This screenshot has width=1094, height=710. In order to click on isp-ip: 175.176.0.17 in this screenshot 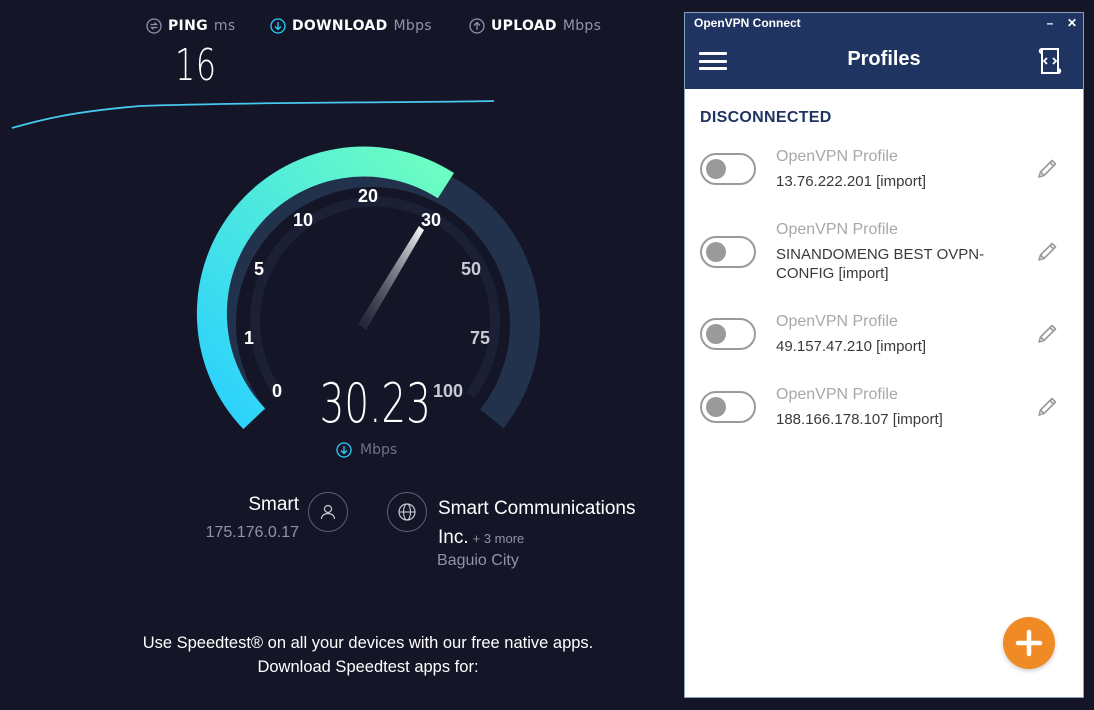, I will do `click(252, 532)`.